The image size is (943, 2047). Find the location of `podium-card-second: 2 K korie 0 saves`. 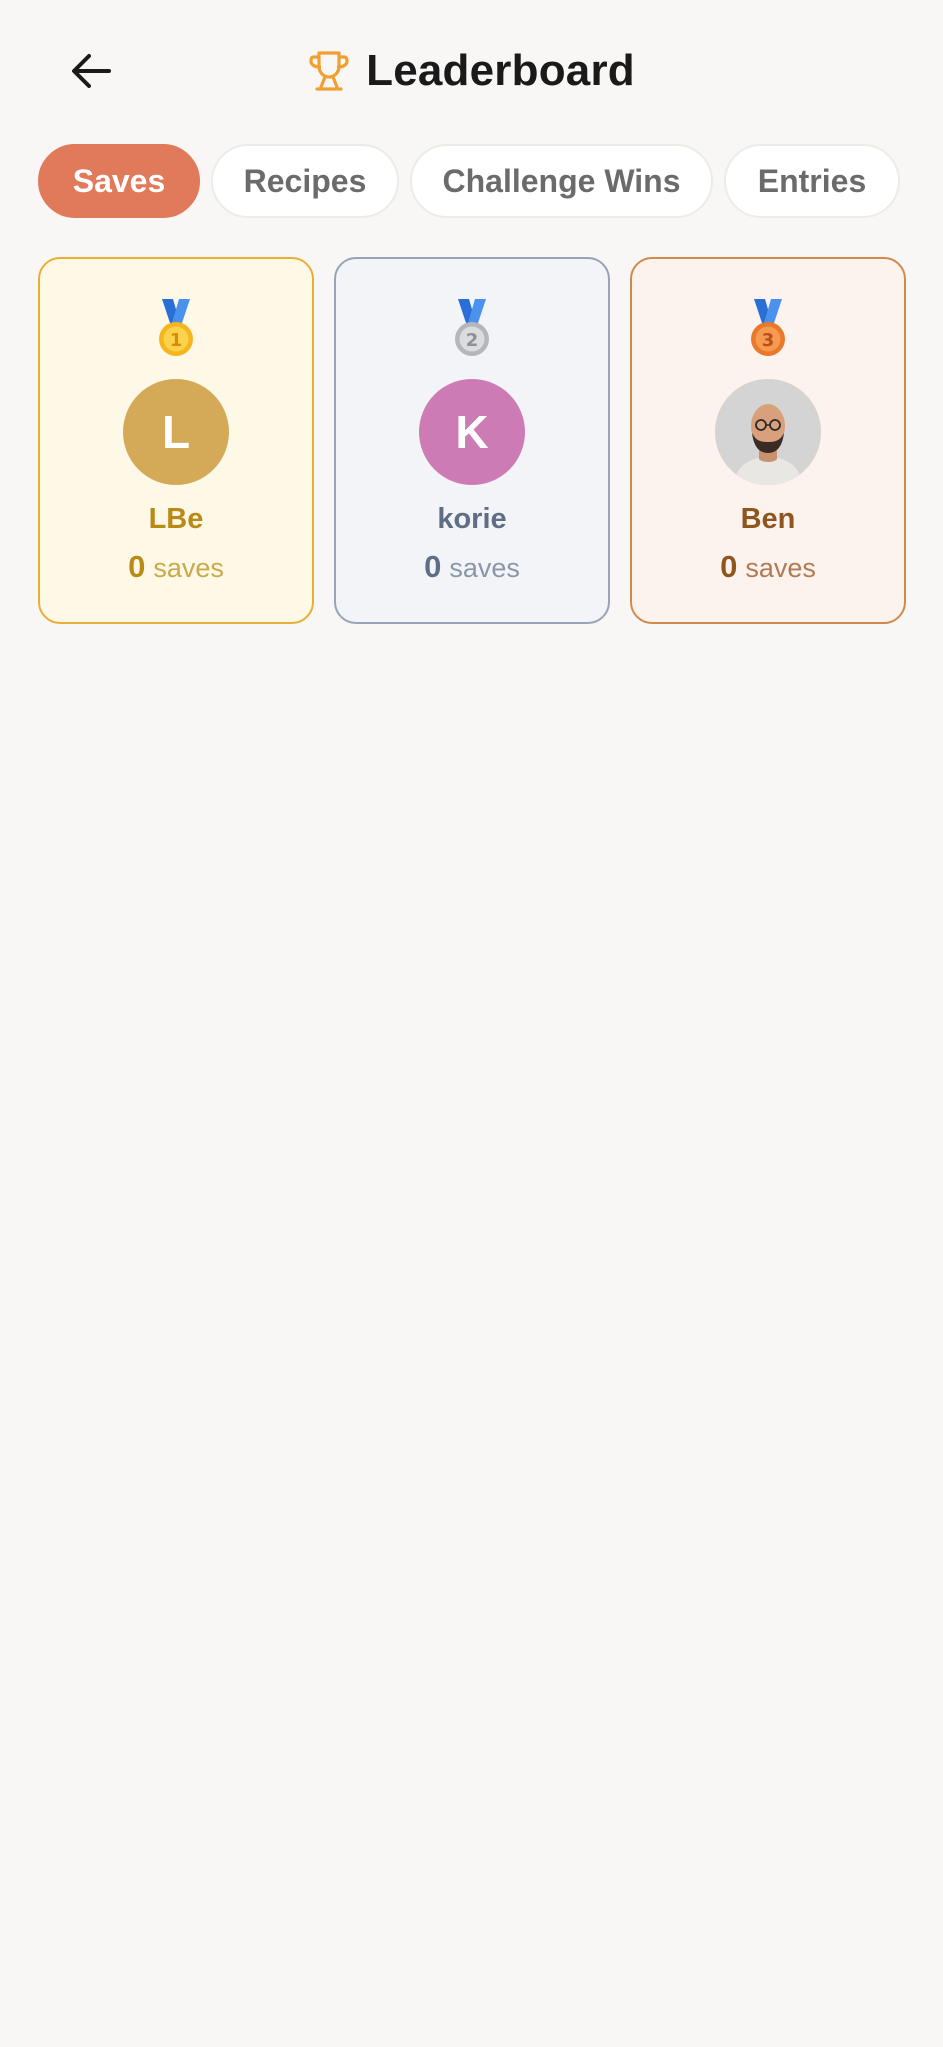

podium-card-second: 2 K korie 0 saves is located at coordinates (472, 440).